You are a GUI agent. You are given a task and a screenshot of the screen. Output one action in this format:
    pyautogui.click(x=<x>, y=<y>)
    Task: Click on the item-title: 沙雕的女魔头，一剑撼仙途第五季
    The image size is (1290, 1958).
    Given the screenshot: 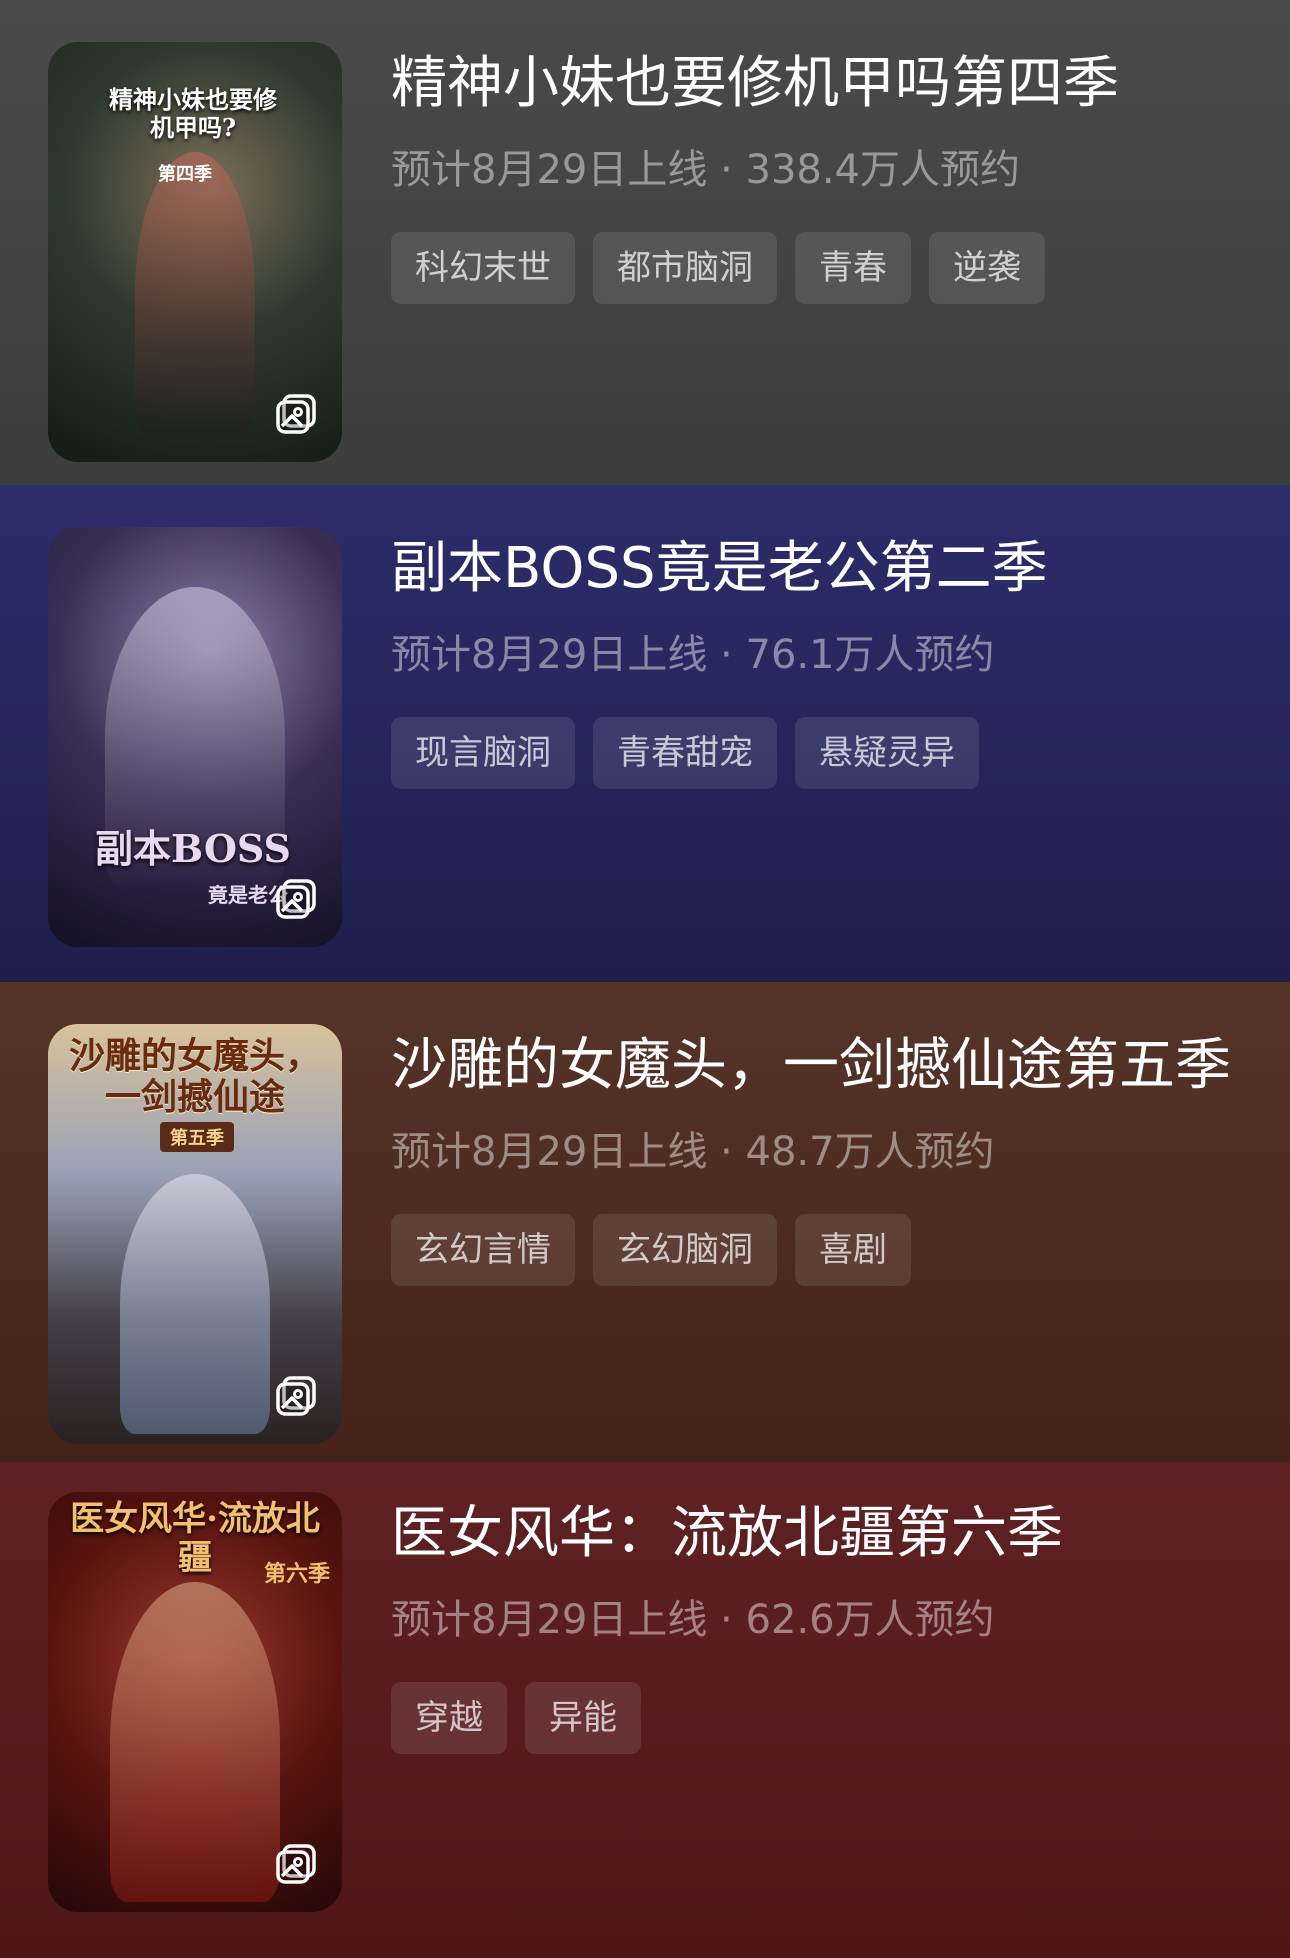 What is the action you would take?
    pyautogui.click(x=811, y=1065)
    